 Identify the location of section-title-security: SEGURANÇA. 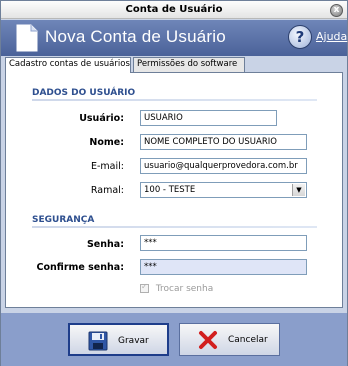
(63, 220).